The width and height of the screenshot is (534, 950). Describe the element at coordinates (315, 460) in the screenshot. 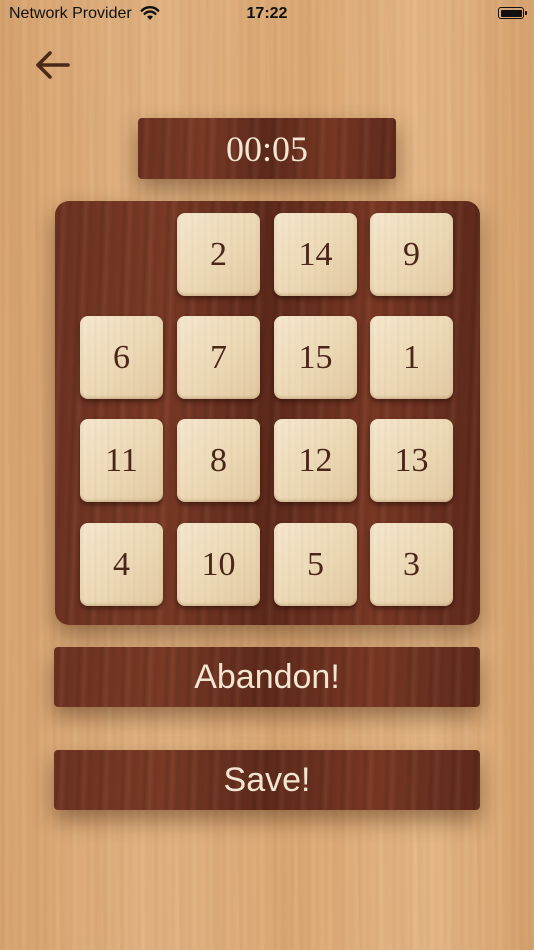

I see `tile: 12` at that location.